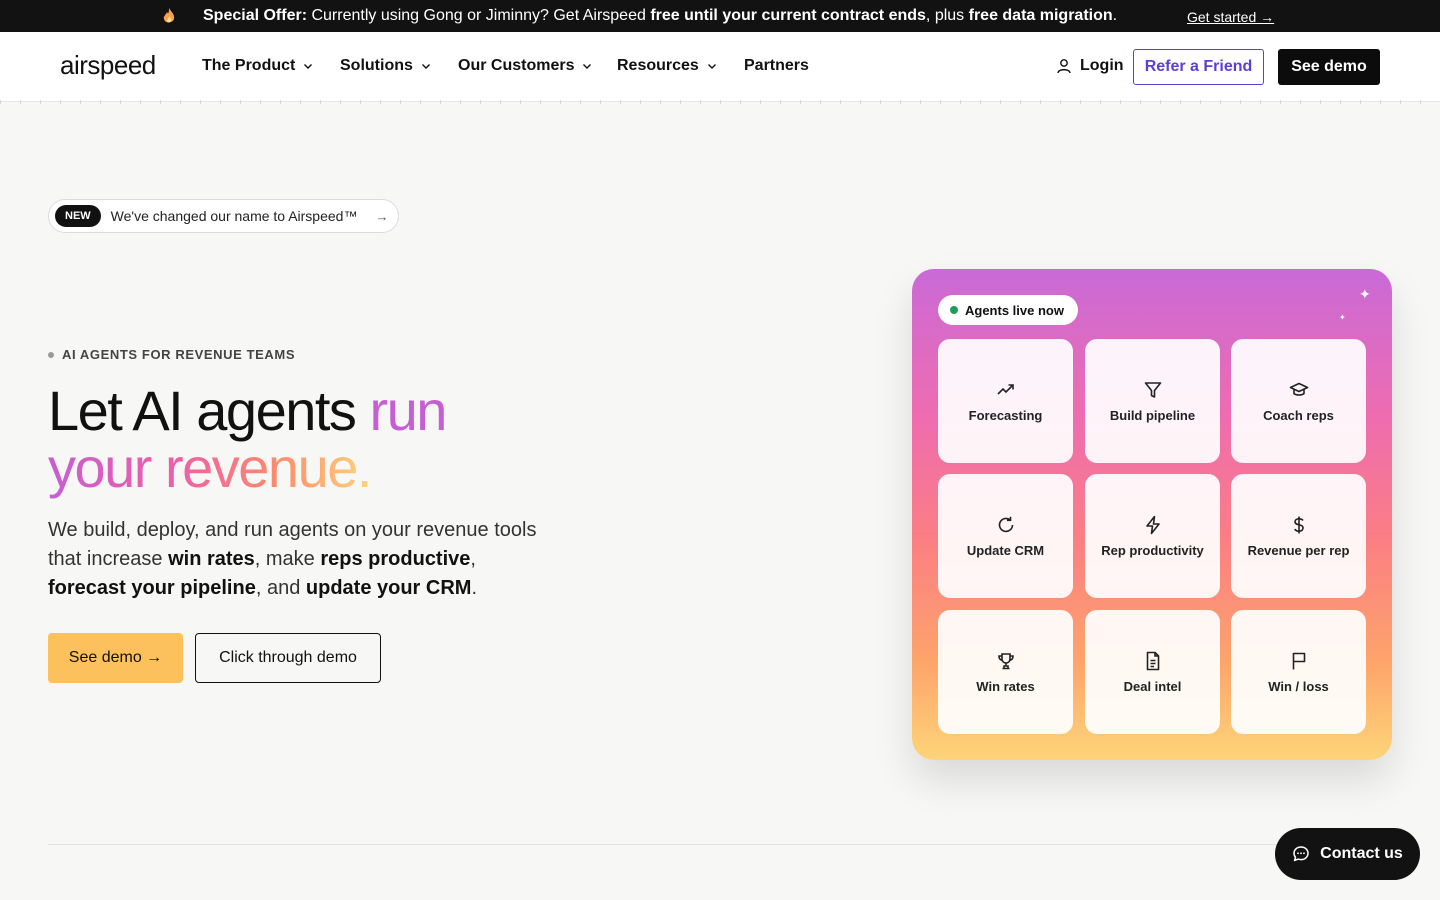 This screenshot has height=900, width=1440. Describe the element at coordinates (1152, 524) in the screenshot. I see `lightning-icon` at that location.